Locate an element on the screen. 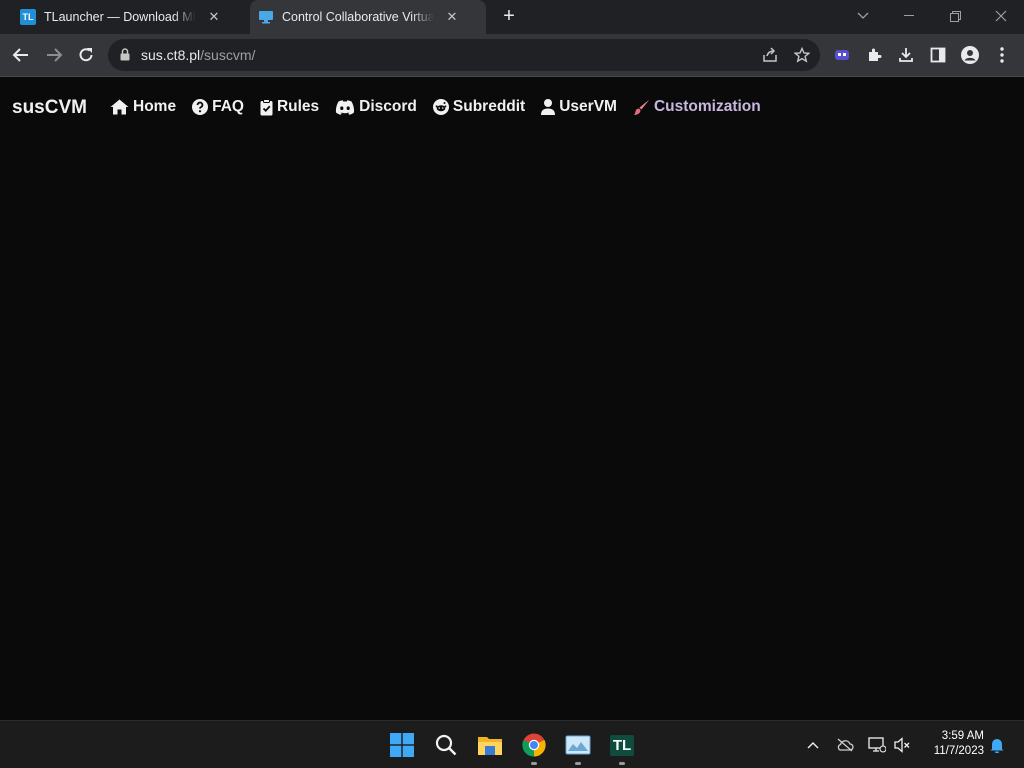  search-icon is located at coordinates (446, 745).